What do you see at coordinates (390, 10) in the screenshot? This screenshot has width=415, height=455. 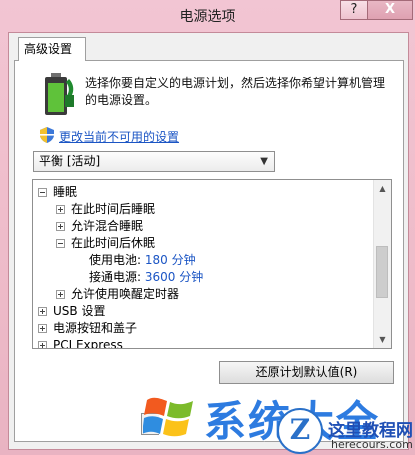 I see `close-button: X` at bounding box center [390, 10].